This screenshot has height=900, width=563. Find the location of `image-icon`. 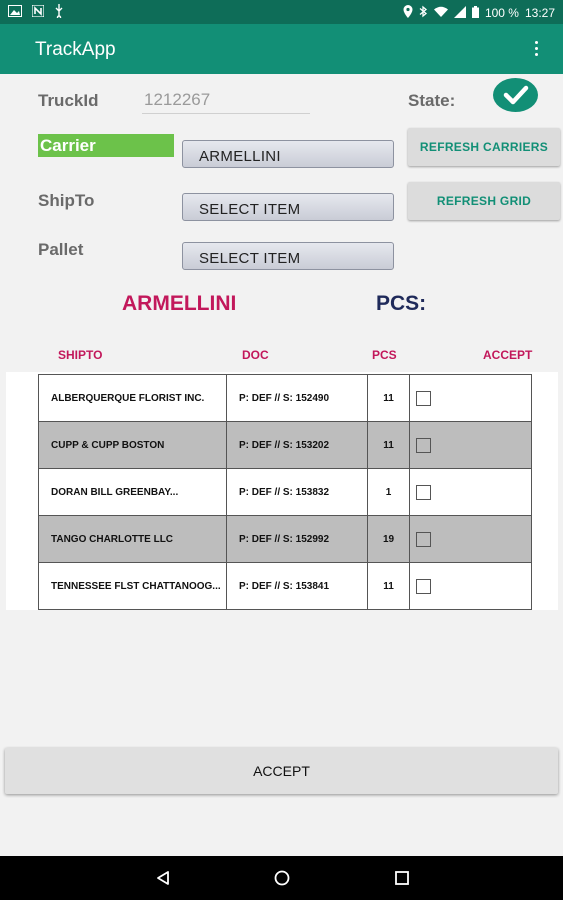

image-icon is located at coordinates (15, 12).